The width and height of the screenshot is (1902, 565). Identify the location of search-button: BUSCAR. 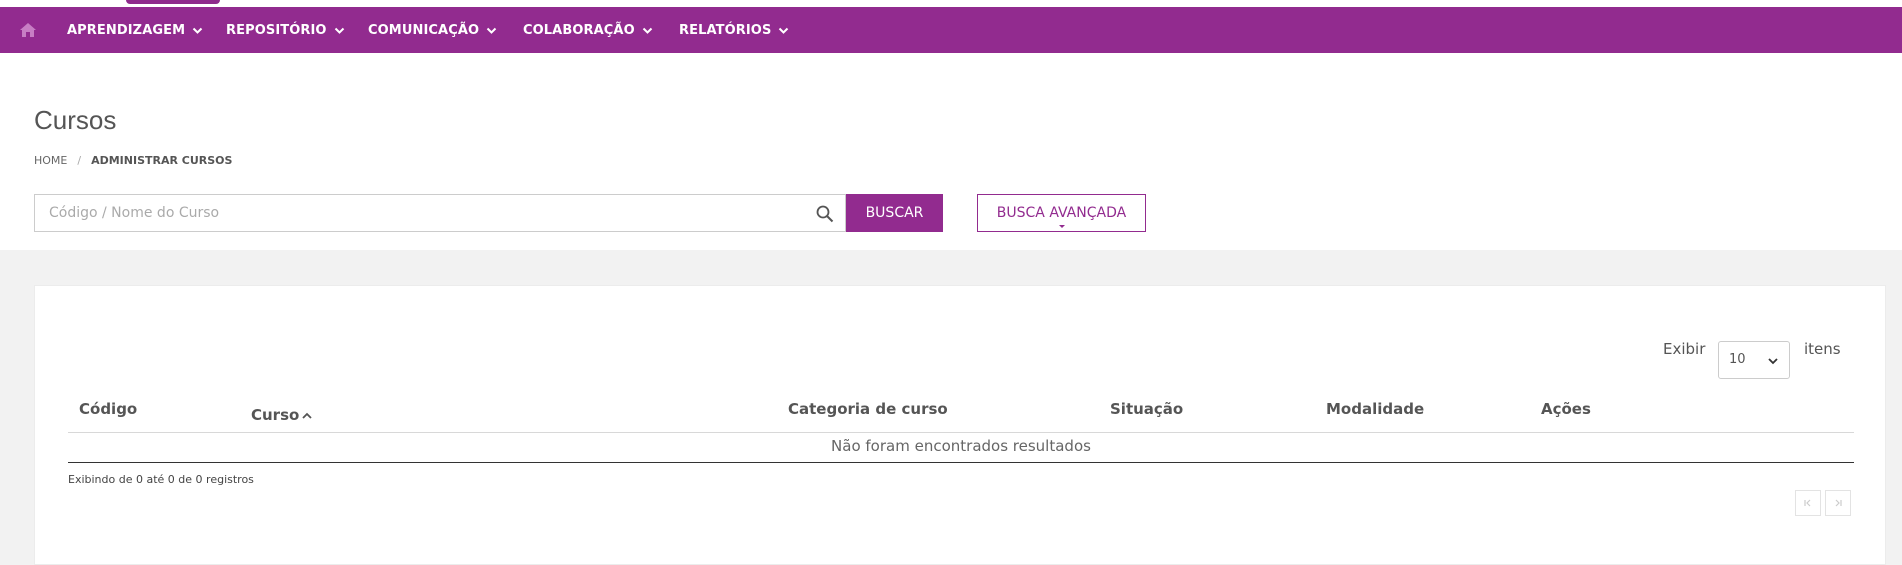
(894, 213).